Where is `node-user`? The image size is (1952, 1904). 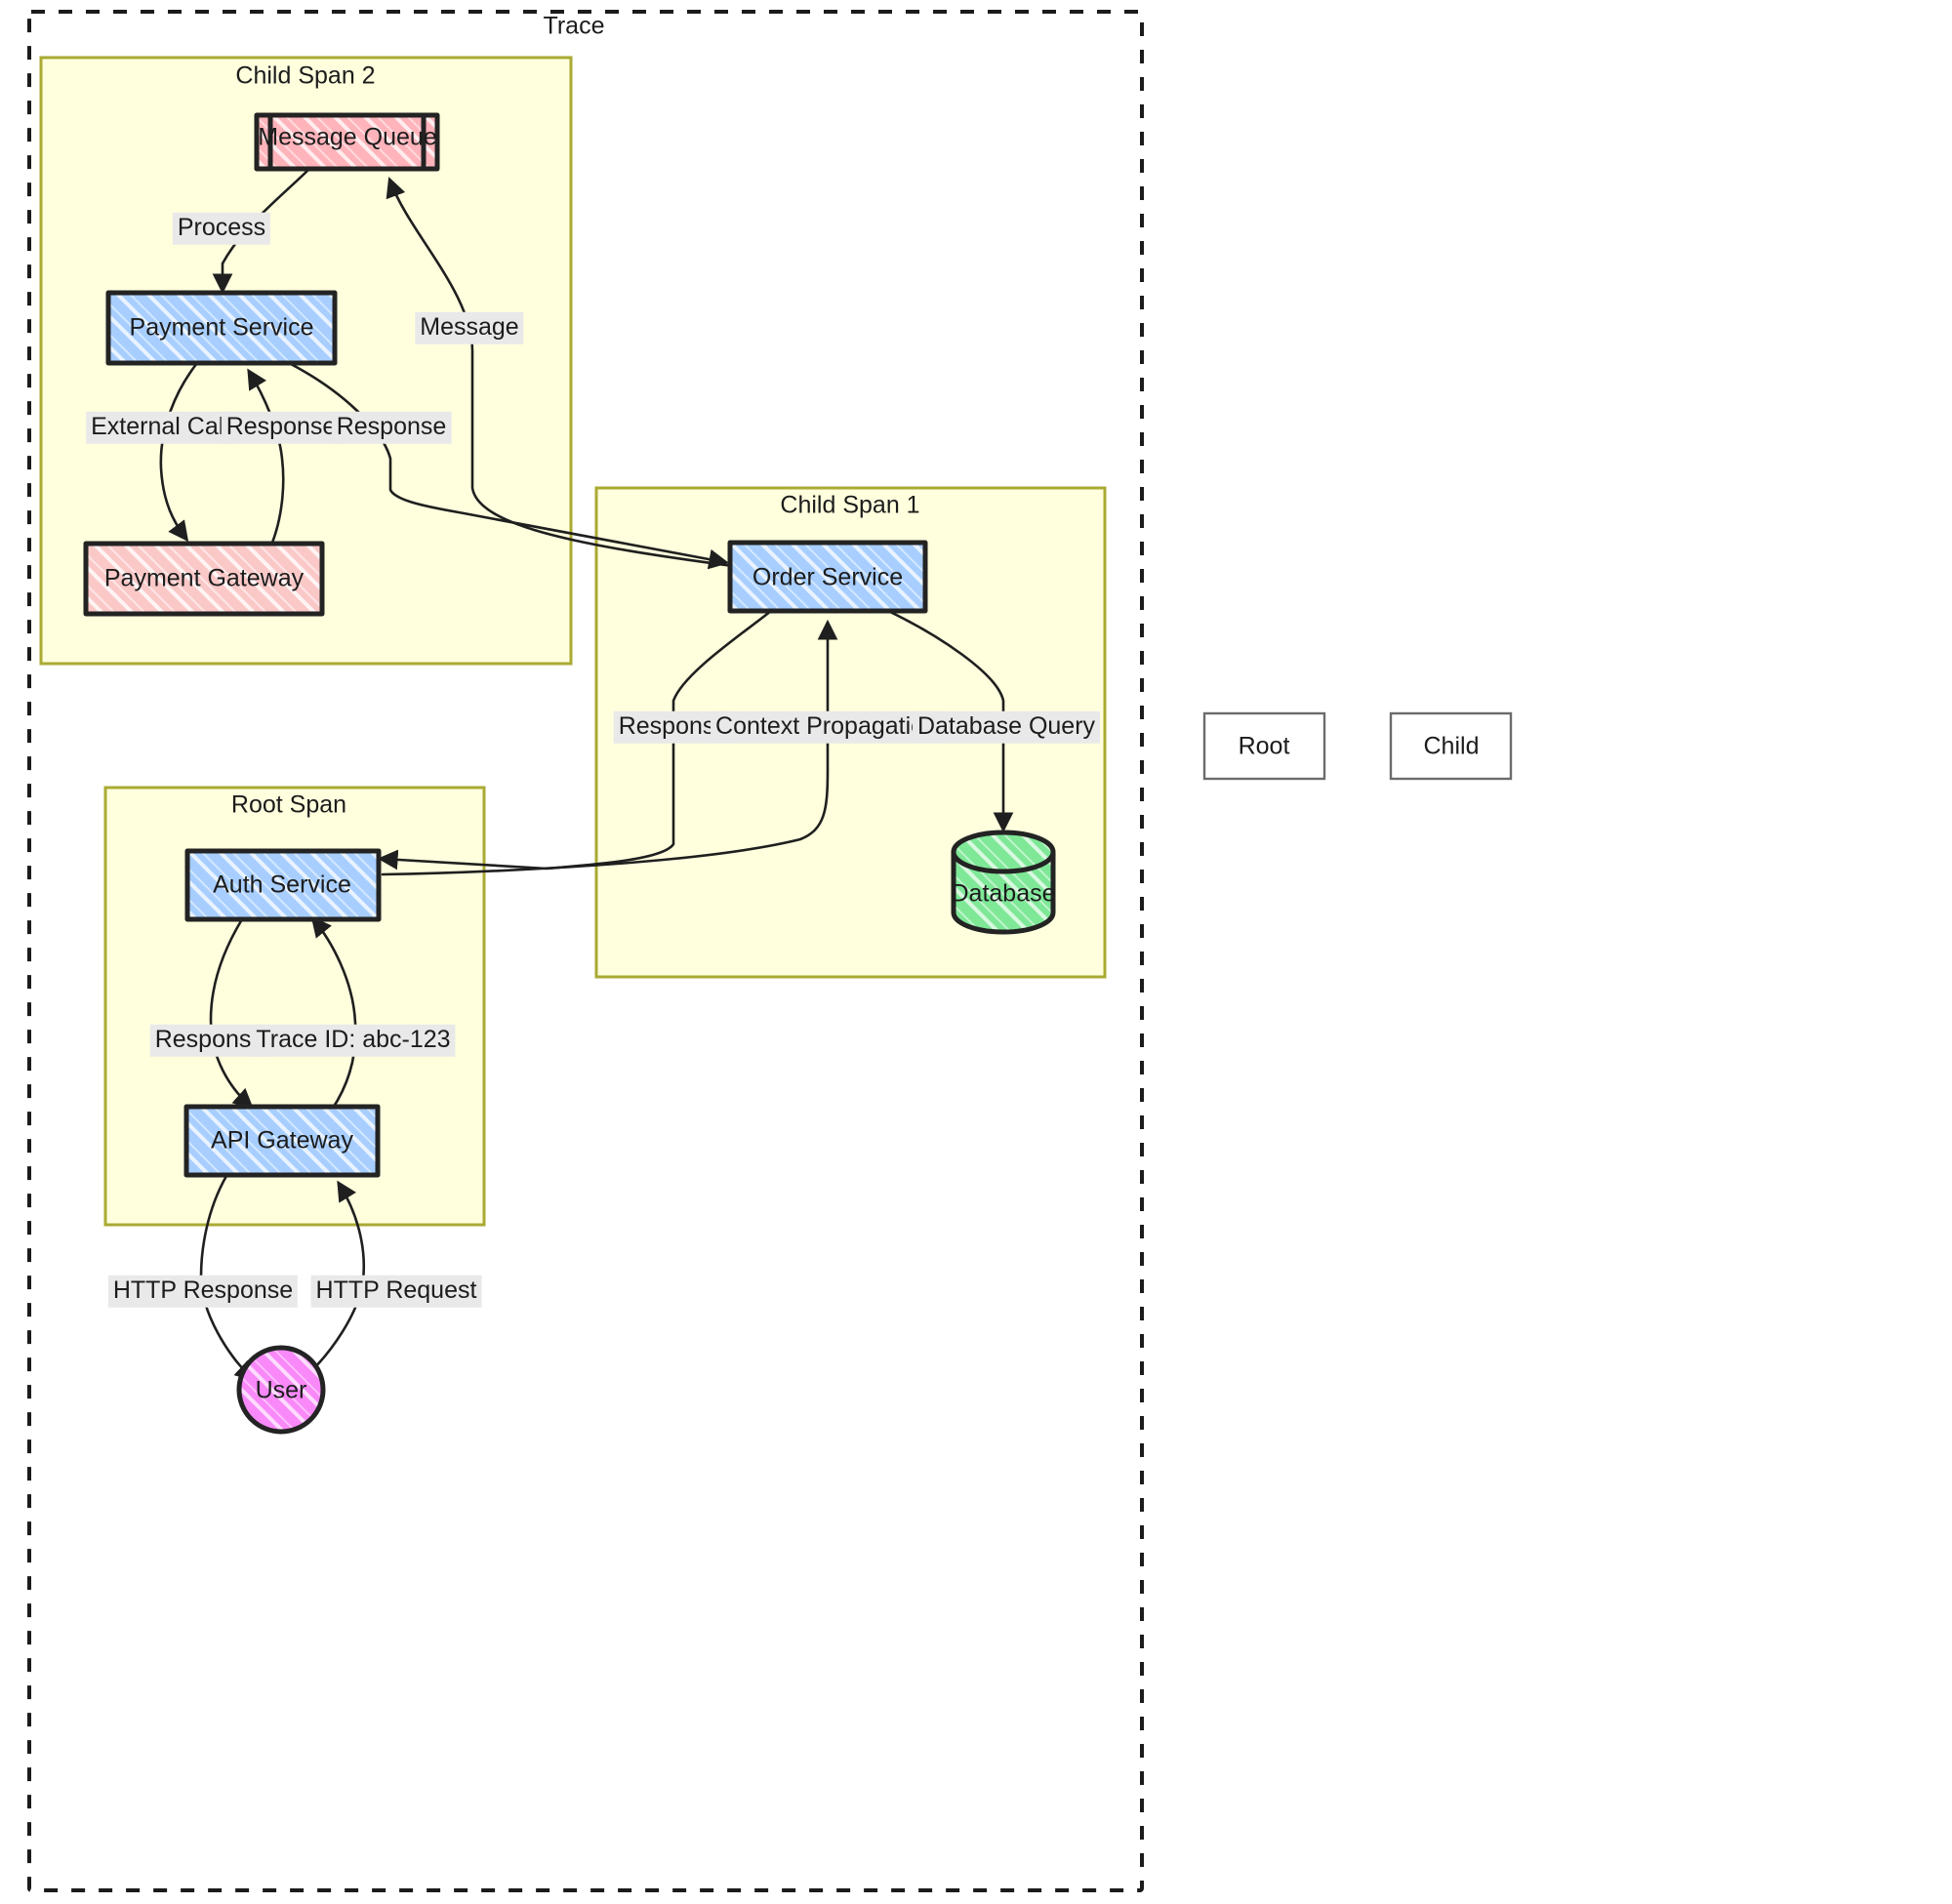 node-user is located at coordinates (281, 1390).